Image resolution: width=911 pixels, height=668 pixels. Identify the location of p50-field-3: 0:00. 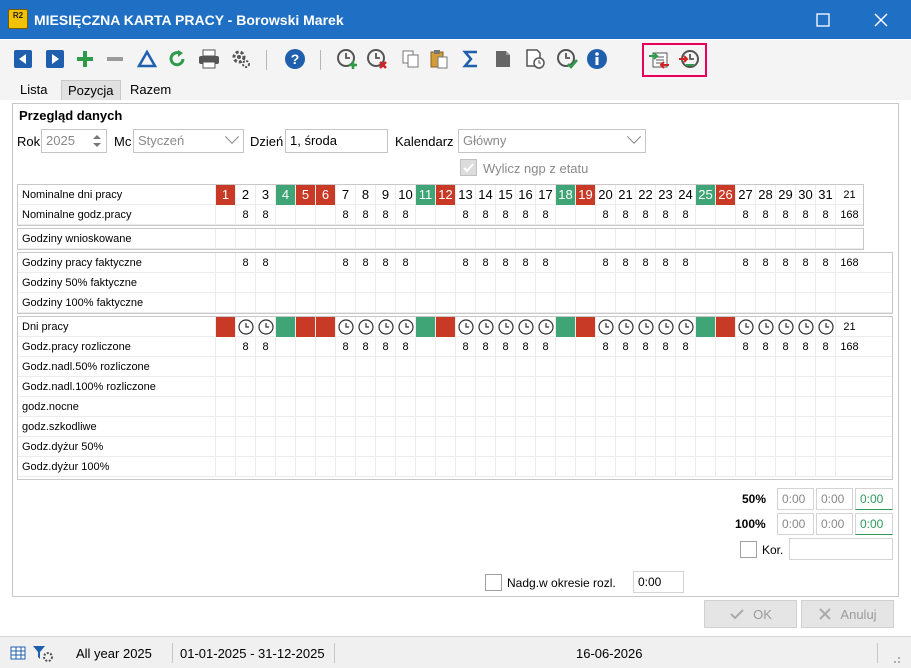
(874, 499).